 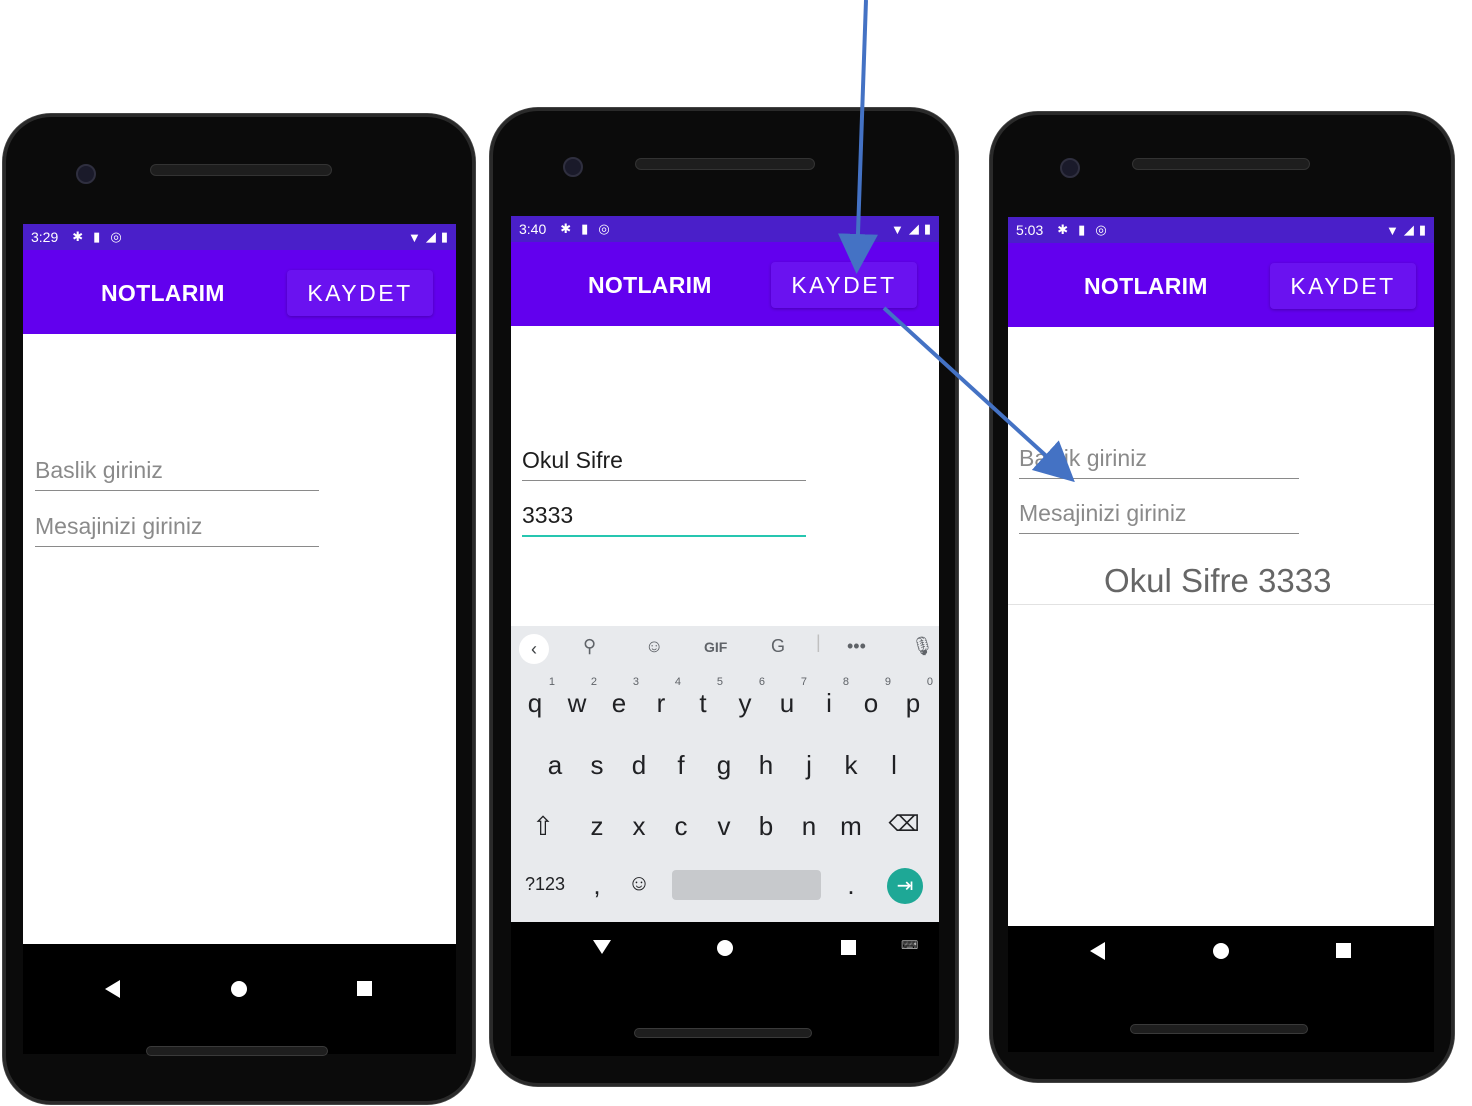 I want to click on title-input-hint: Baslik giriniz, so click(x=1083, y=458).